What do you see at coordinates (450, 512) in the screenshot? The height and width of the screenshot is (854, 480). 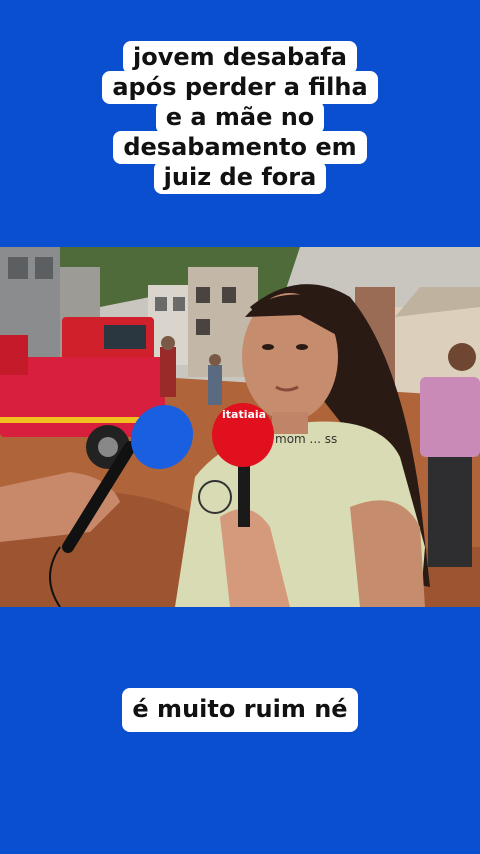 I see `reporter-right-pants` at bounding box center [450, 512].